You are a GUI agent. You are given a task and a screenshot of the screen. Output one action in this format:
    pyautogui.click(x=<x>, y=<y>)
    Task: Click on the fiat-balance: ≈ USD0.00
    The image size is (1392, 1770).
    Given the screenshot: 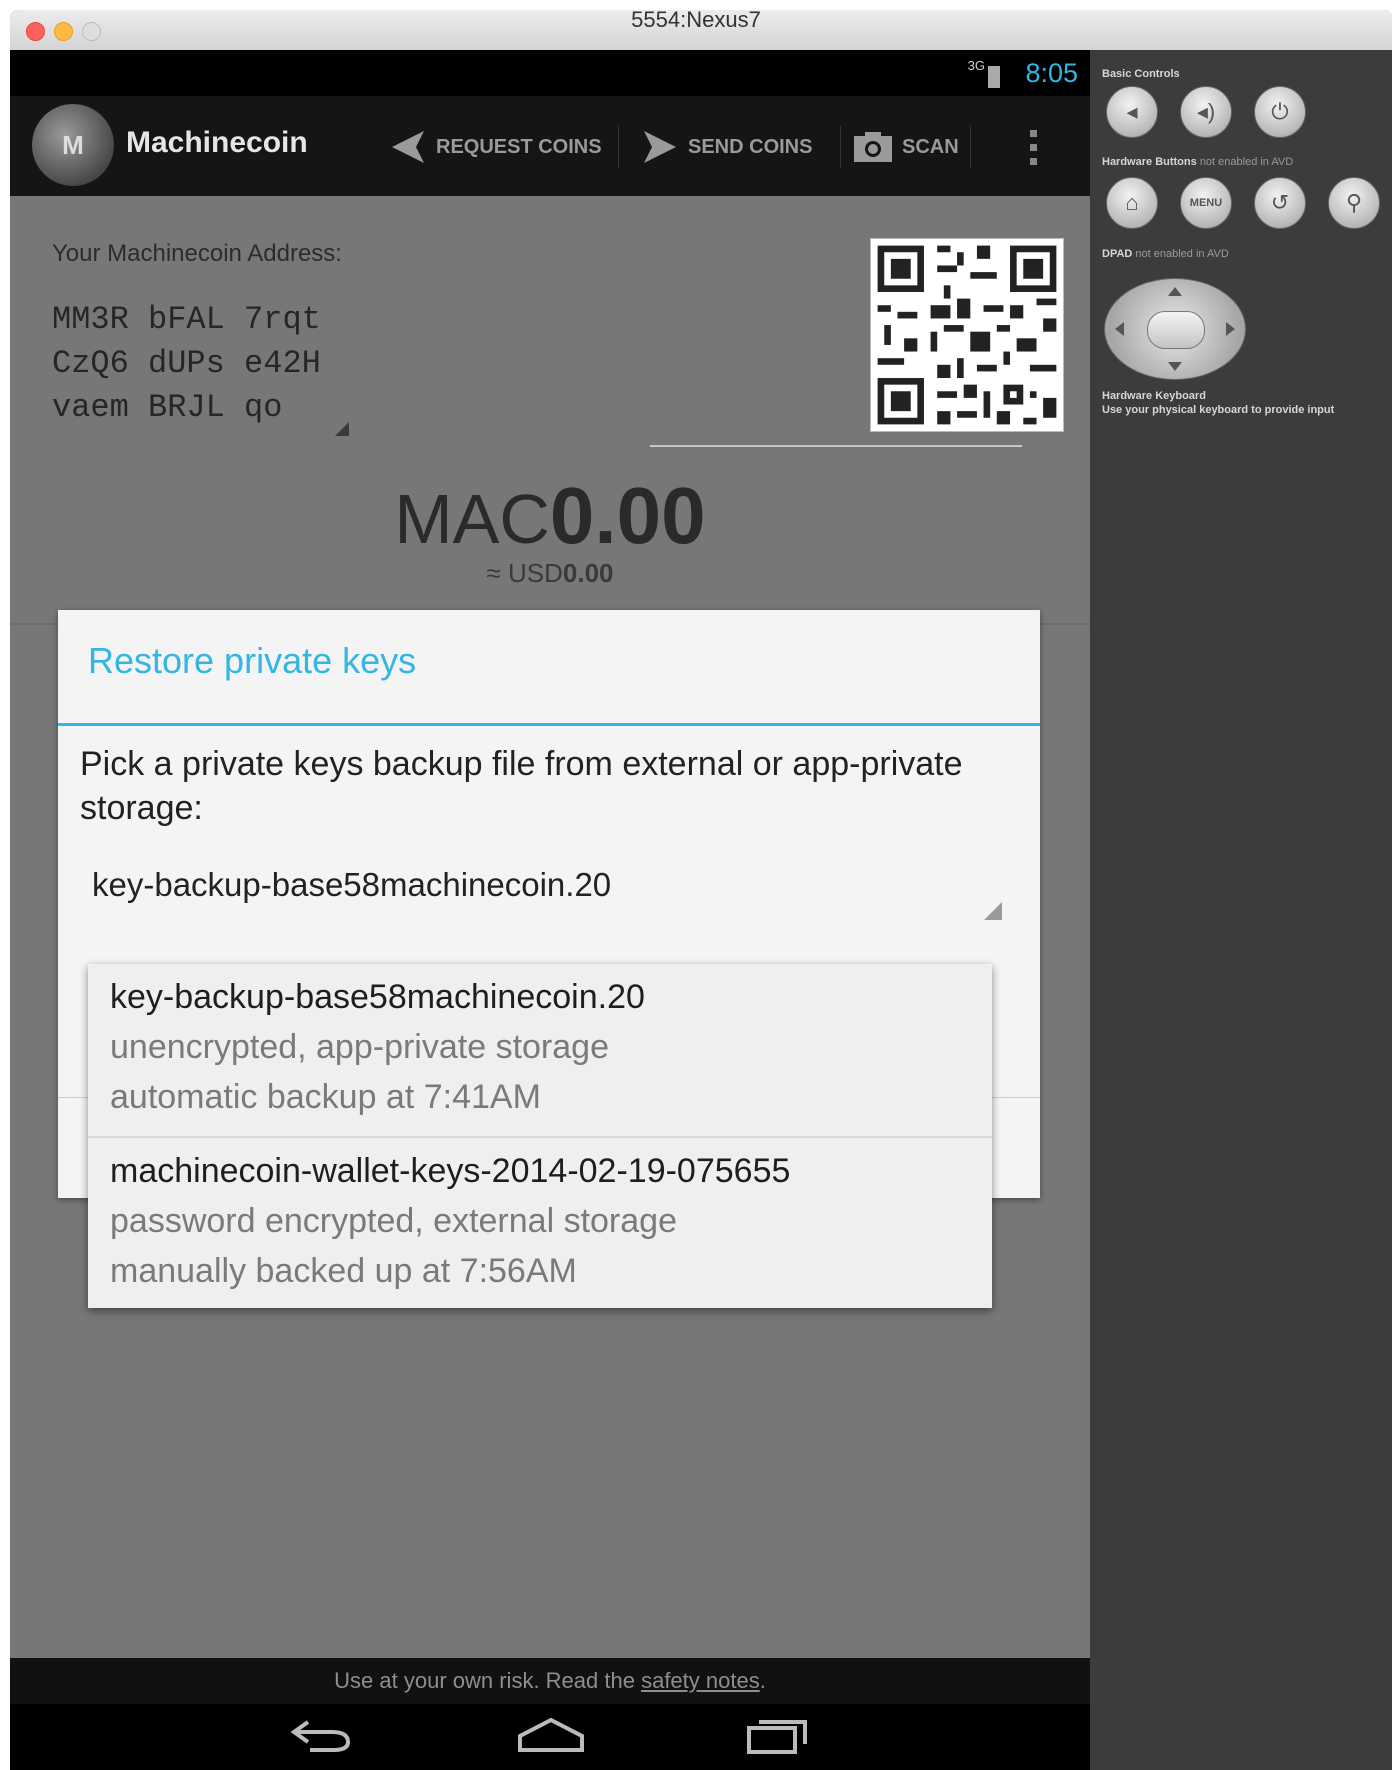 What is the action you would take?
    pyautogui.click(x=550, y=573)
    